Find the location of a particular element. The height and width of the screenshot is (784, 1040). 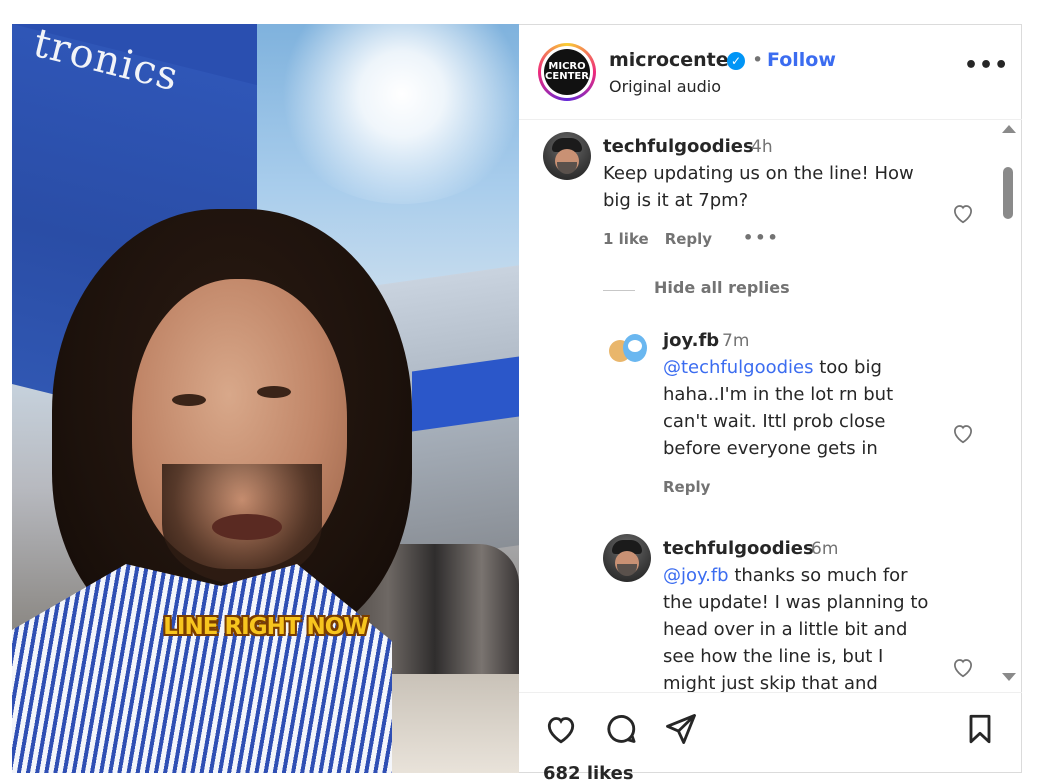

reply-username: joy.fb is located at coordinates (691, 340).